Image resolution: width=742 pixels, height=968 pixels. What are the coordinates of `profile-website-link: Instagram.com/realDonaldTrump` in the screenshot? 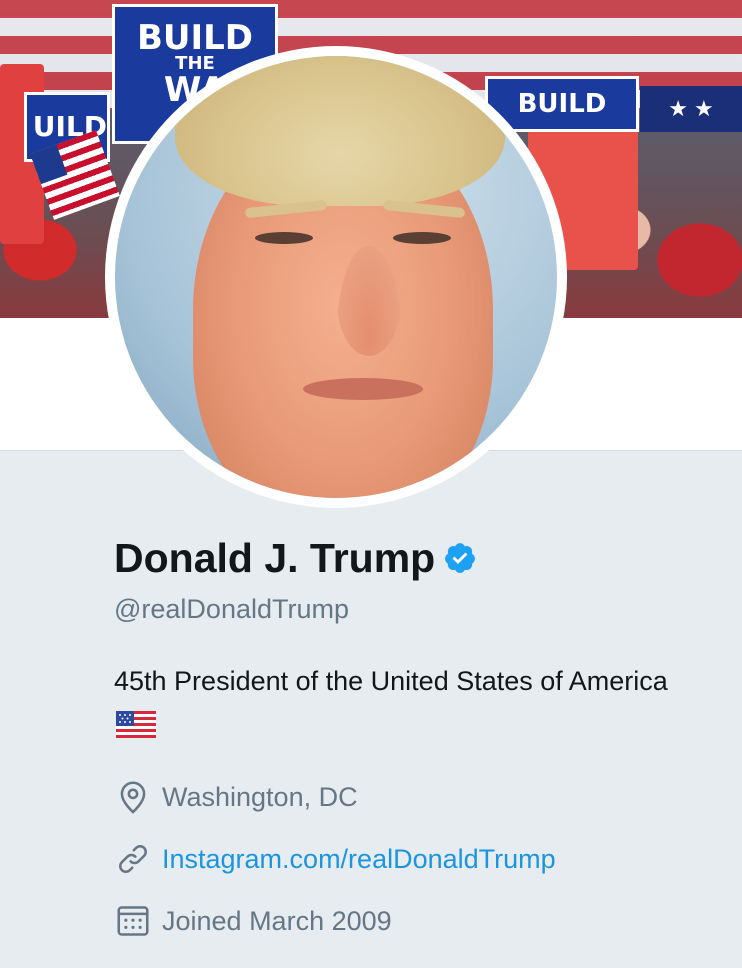 It's located at (359, 859).